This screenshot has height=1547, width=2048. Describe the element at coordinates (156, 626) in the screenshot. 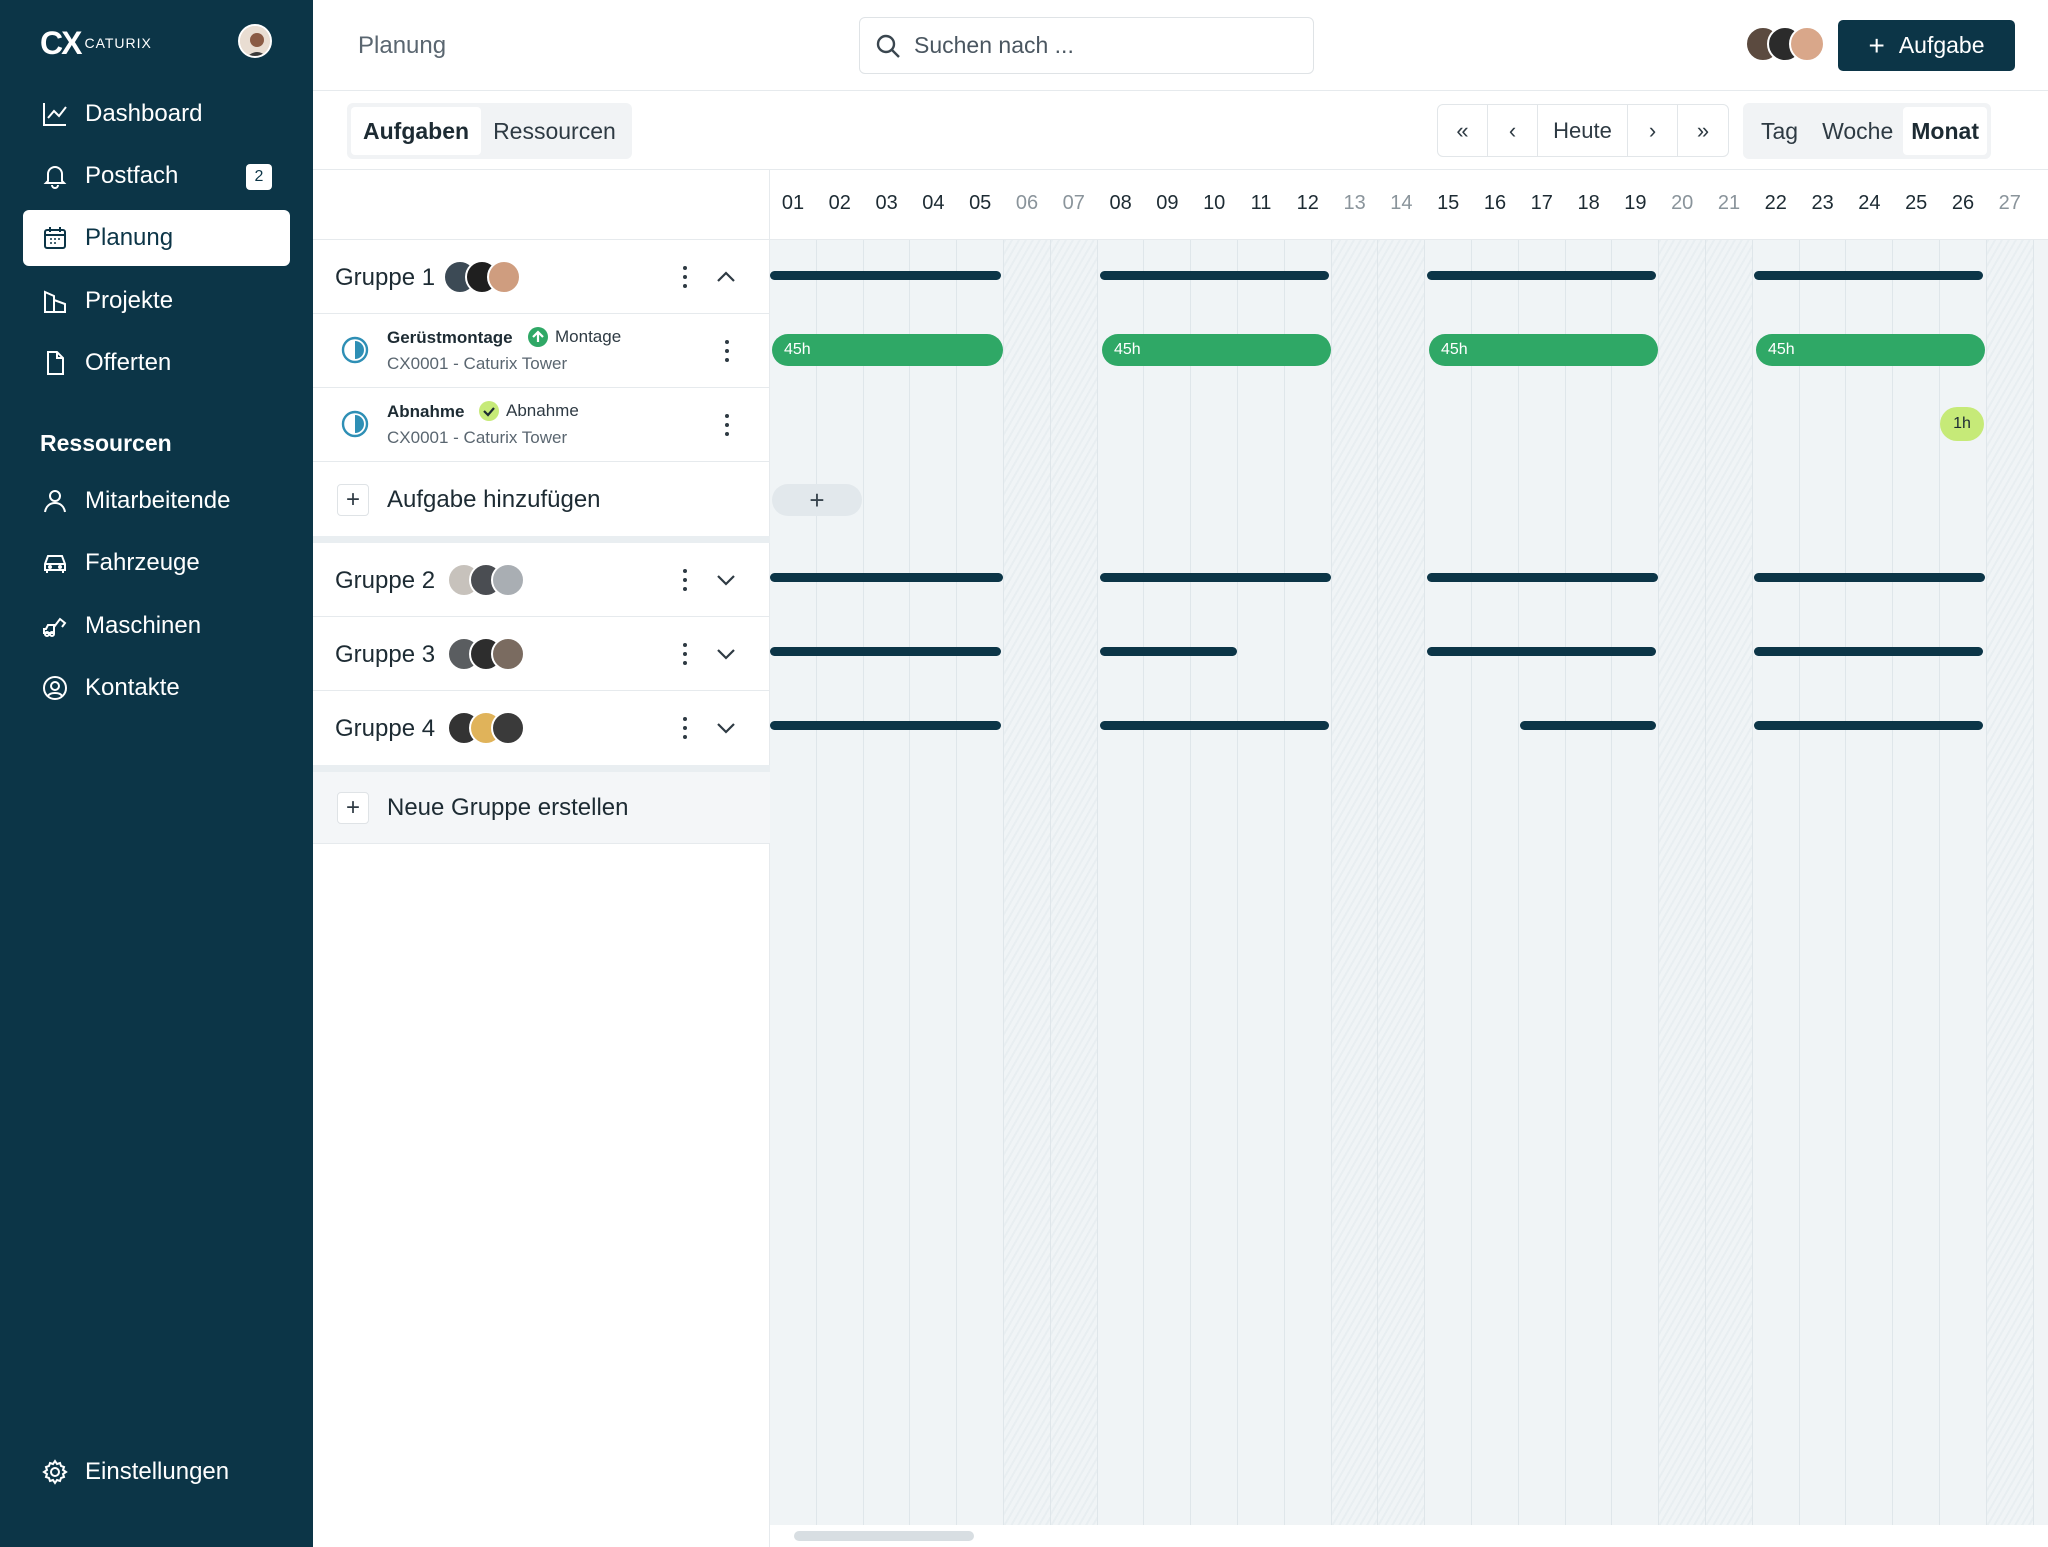

I see `sidebar-item-maschinen: Maschinen` at that location.